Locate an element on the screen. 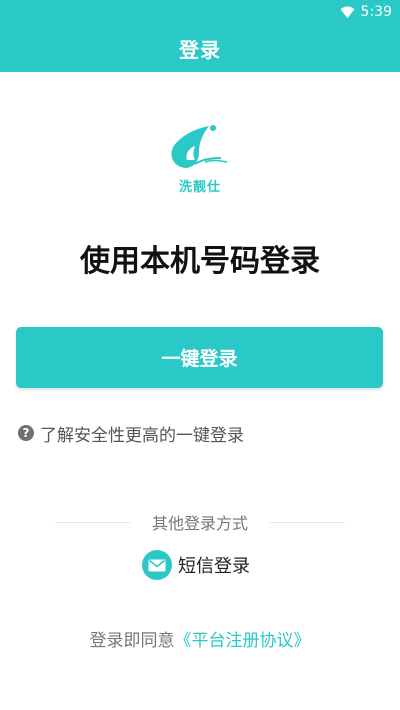  status-bar: 5:39 is located at coordinates (200, 12).